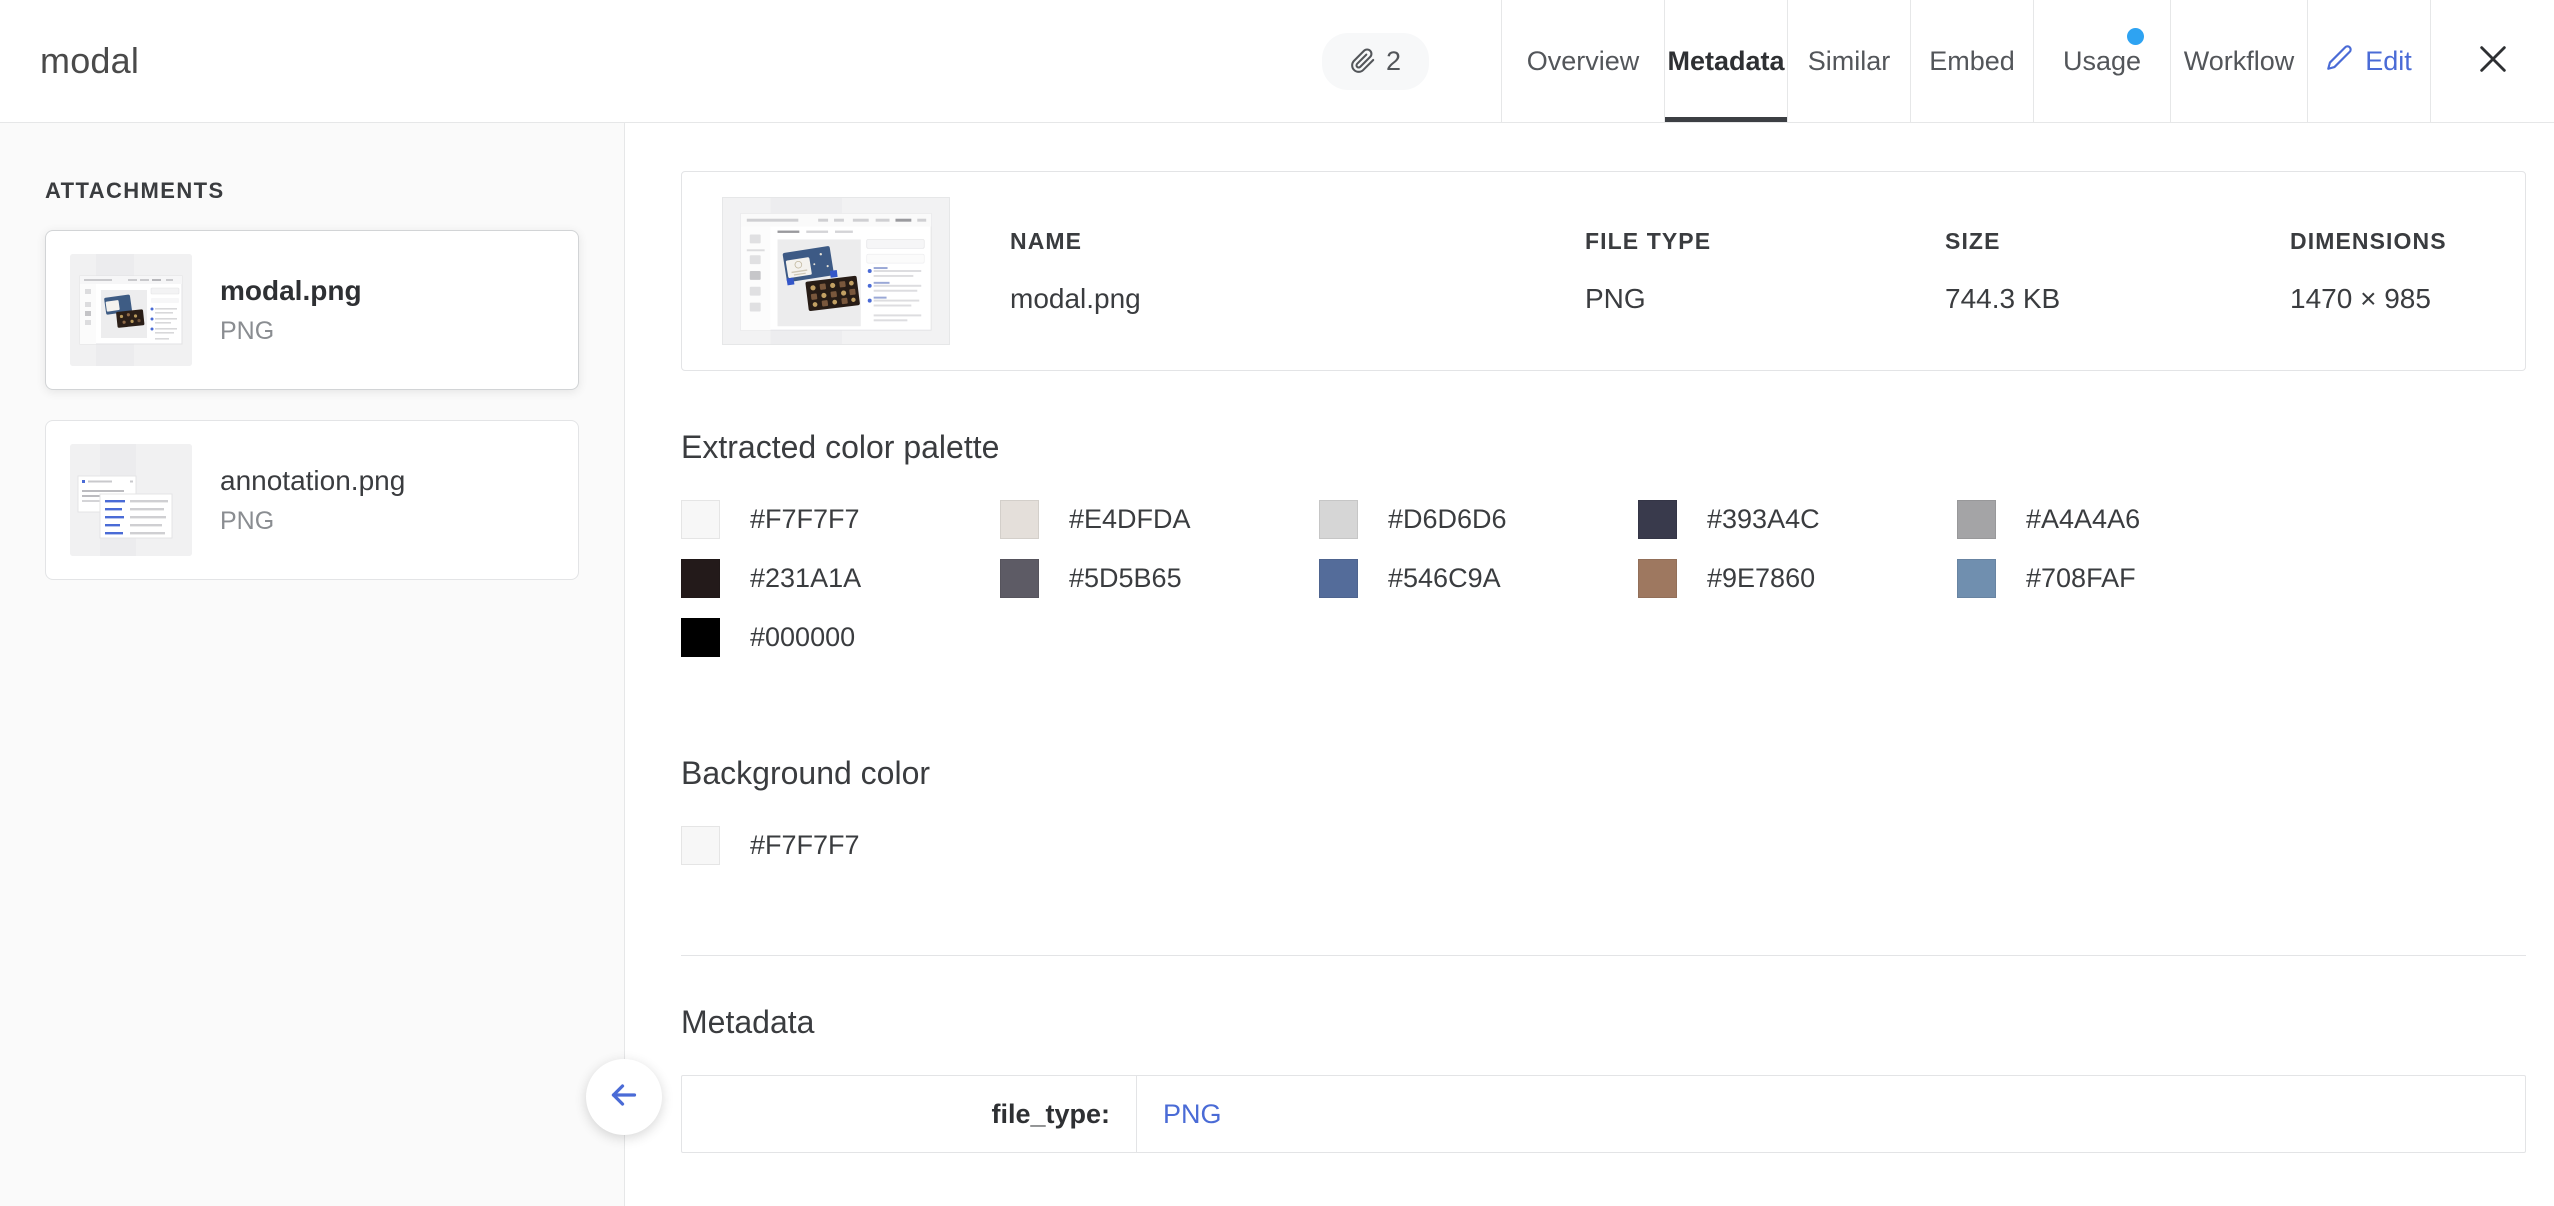 The image size is (2554, 1206). I want to click on back-button, so click(624, 1097).